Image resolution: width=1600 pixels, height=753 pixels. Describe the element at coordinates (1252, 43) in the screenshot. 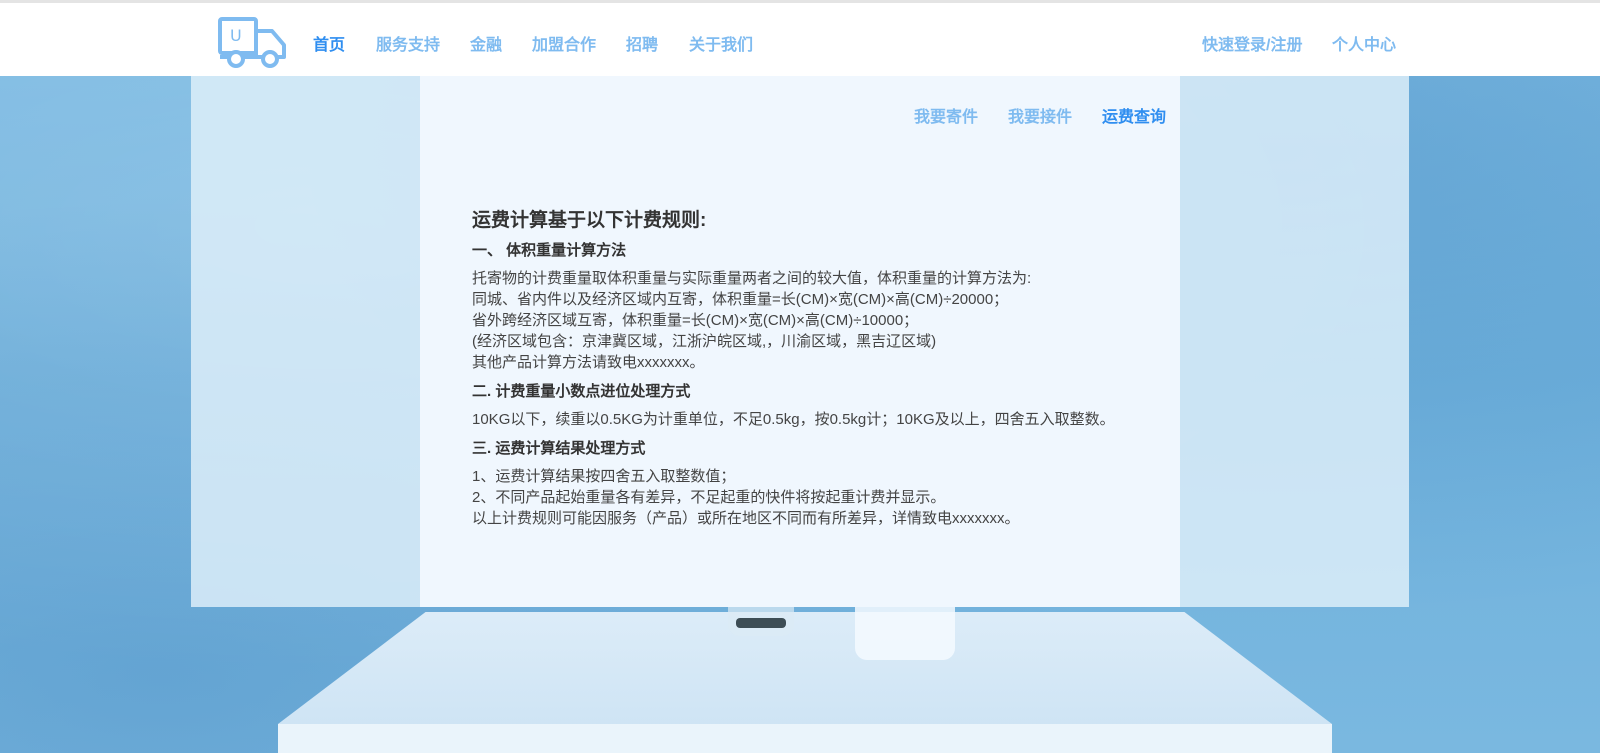

I see `login-register-link: 快速登录/注册` at that location.